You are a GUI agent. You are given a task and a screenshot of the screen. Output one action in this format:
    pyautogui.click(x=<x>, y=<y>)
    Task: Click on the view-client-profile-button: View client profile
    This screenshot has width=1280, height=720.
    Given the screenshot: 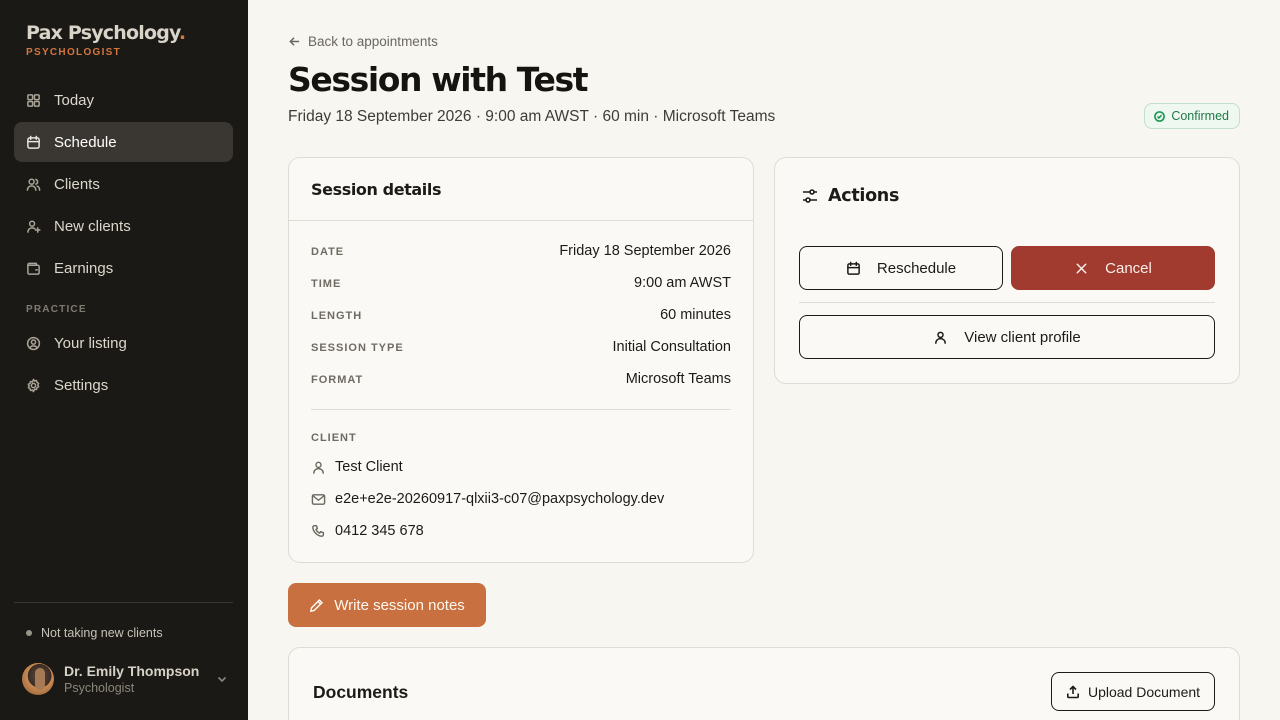 What is the action you would take?
    pyautogui.click(x=1007, y=337)
    